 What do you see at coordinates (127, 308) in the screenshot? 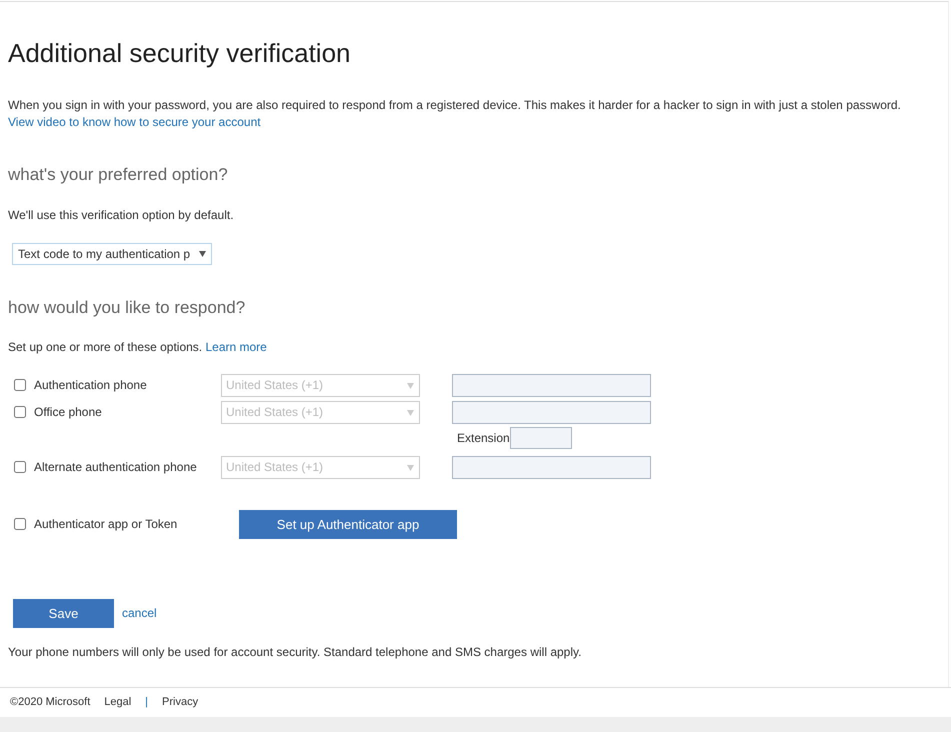
I see `section-heading: how would you like to respond?` at bounding box center [127, 308].